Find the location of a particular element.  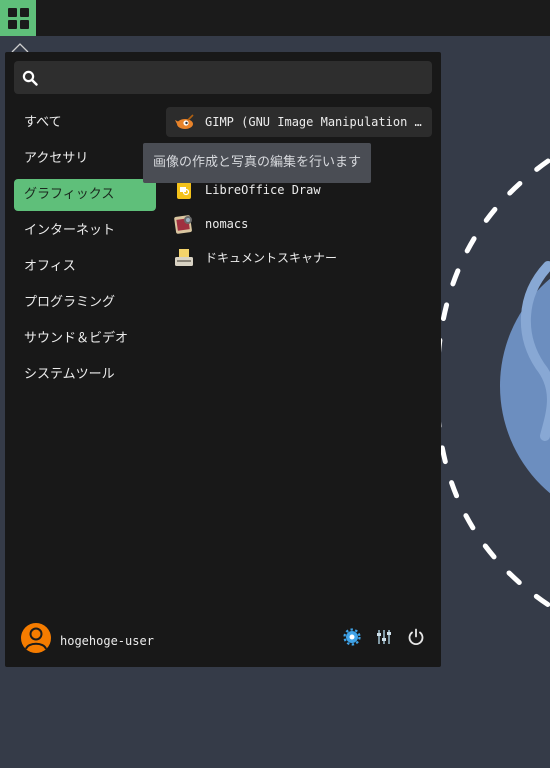

settings-icon is located at coordinates (352, 637).